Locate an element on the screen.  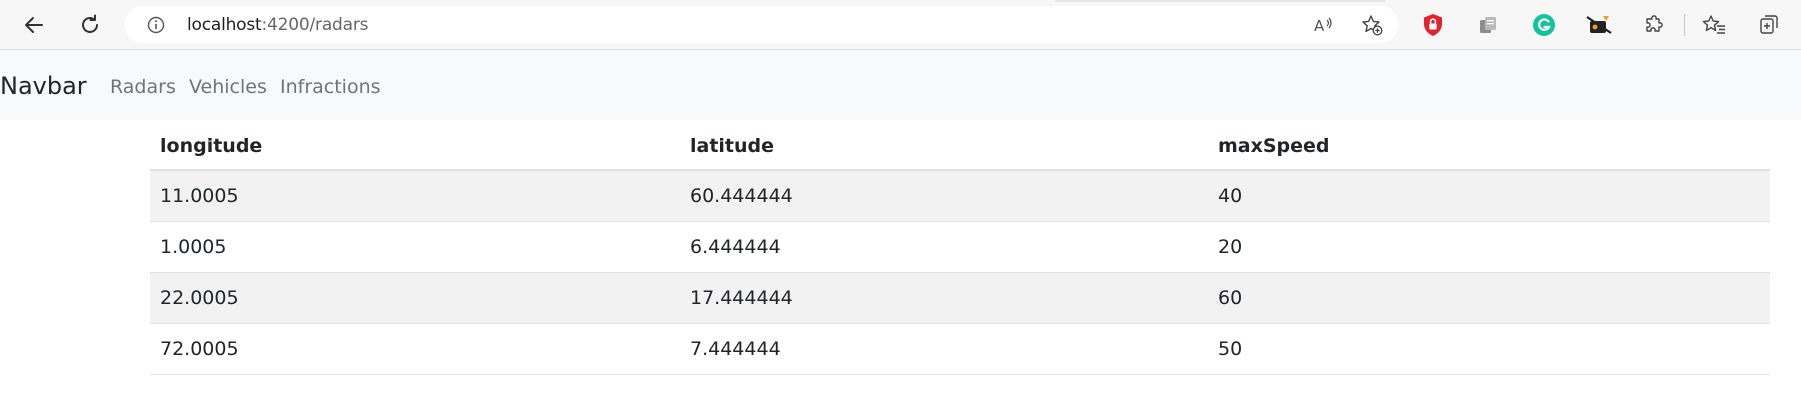
back-button is located at coordinates (34, 25).